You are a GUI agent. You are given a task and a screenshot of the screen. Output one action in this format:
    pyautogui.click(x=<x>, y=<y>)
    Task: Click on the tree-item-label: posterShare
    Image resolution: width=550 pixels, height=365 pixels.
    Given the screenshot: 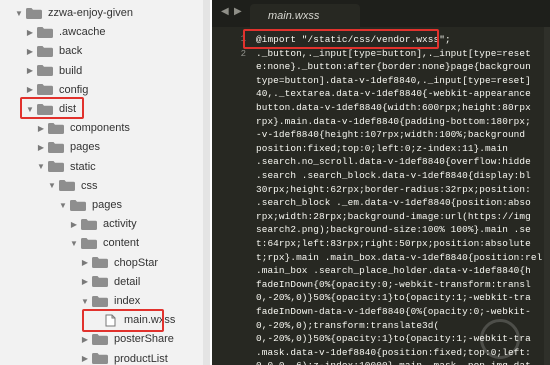 What is the action you would take?
    pyautogui.click(x=144, y=339)
    